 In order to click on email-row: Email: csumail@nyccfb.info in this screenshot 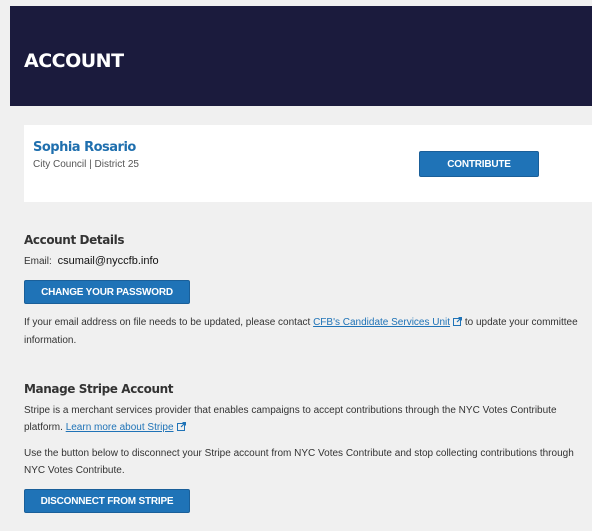, I will do `click(91, 261)`.